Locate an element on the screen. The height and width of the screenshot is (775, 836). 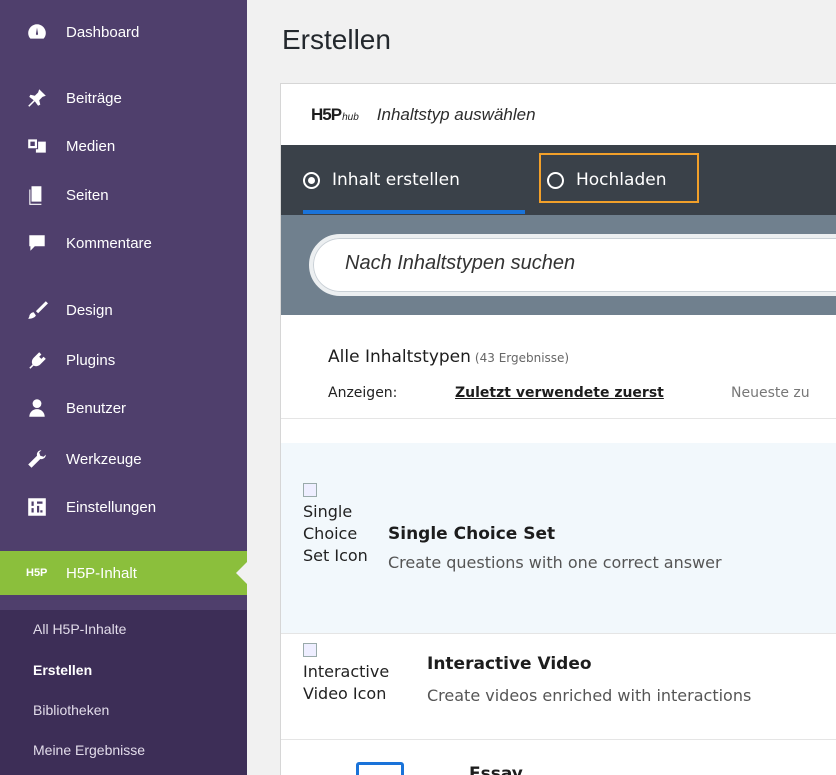
menu-settings: Einstellungen is located at coordinates (123, 507).